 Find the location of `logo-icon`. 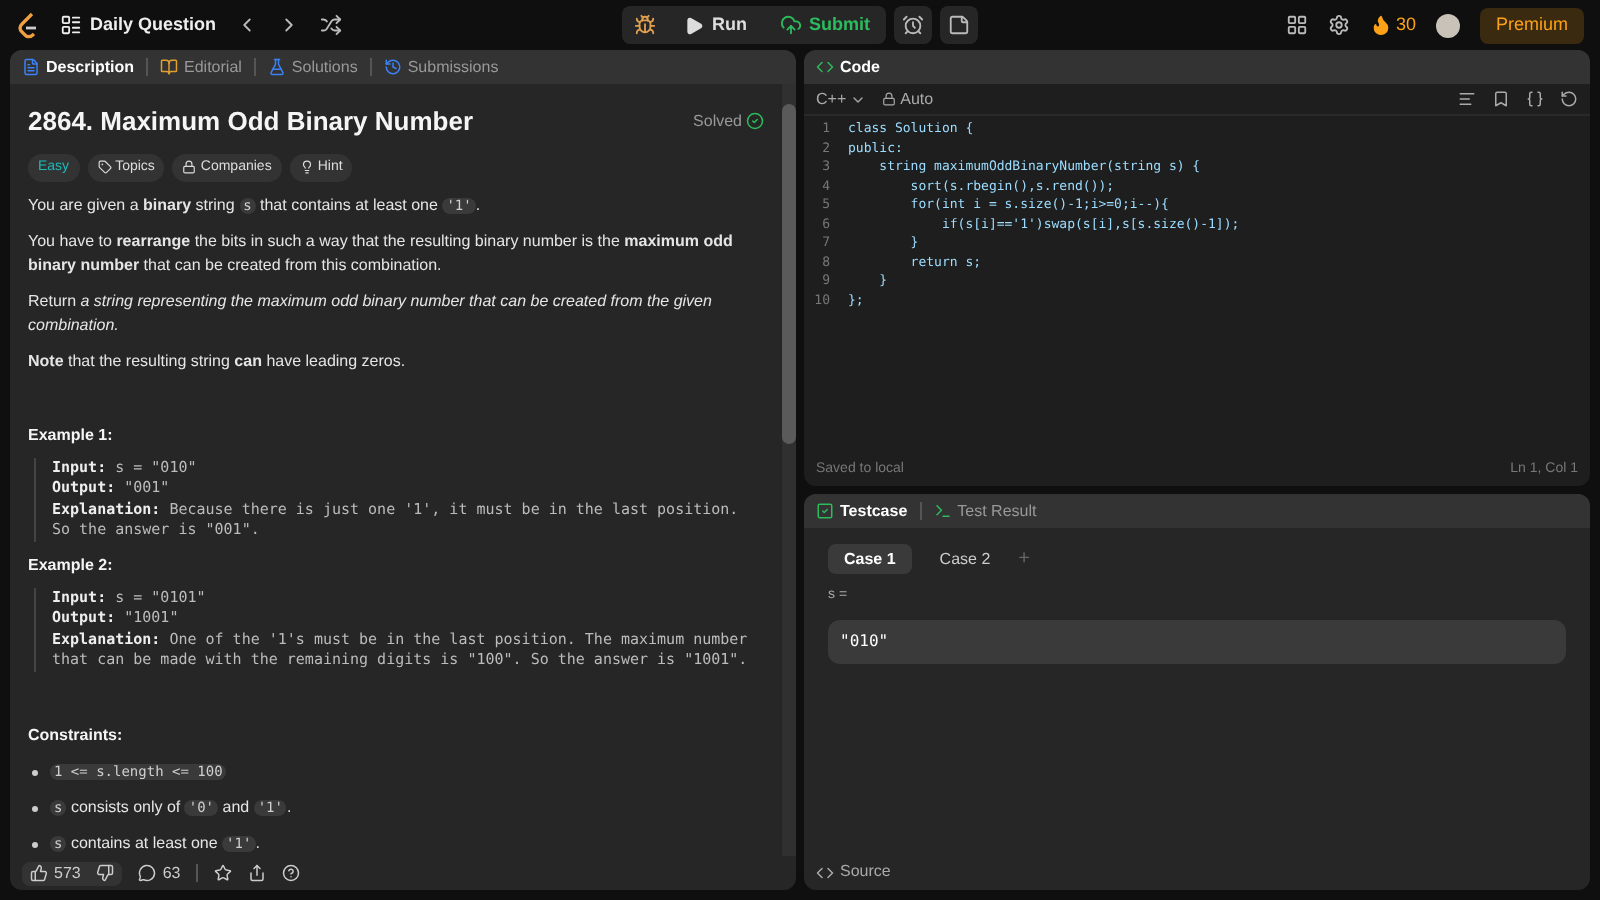

logo-icon is located at coordinates (28, 25).